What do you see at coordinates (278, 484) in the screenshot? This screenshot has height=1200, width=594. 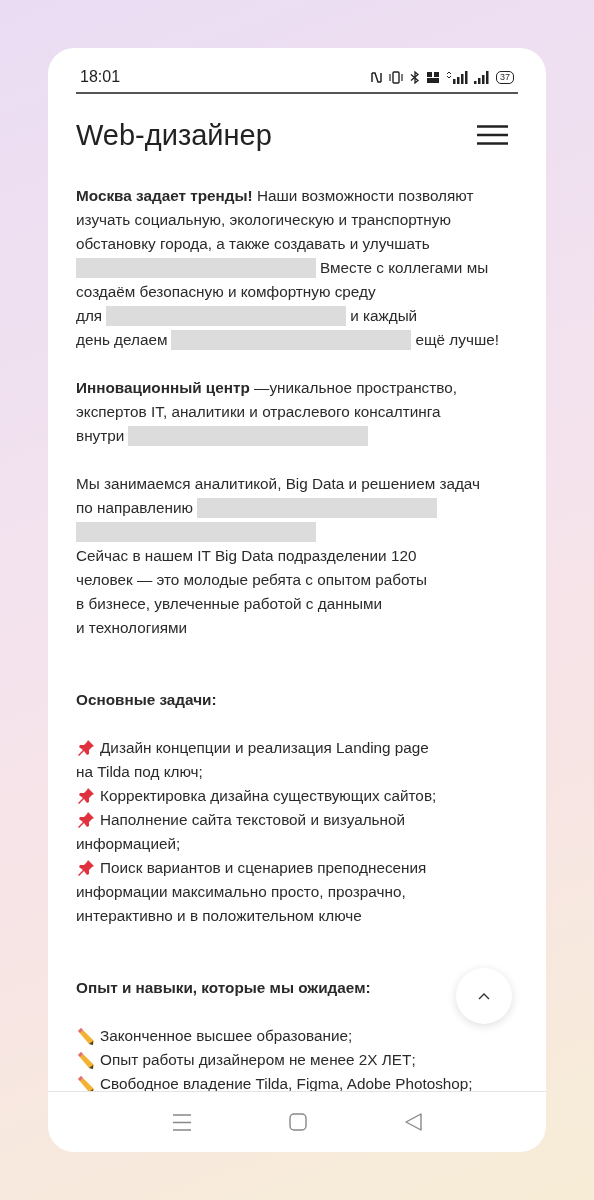 I see `body-text: Мы занимаемся аналитикой, Big Data и решением задач` at bounding box center [278, 484].